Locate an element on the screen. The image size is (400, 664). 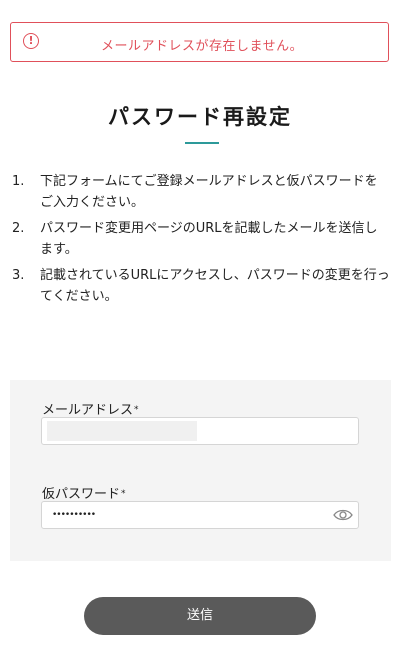
instruction-item: 2. パスワード変更用ページのURLを記載したメールを送信します。 is located at coordinates (201, 239).